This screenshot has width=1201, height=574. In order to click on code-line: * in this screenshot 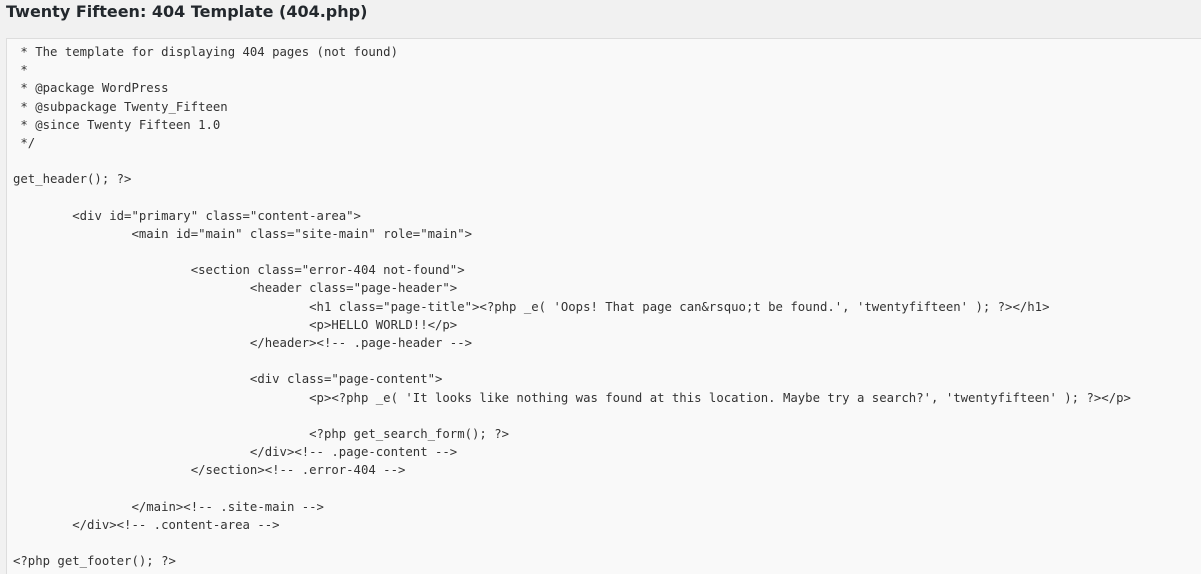, I will do `click(20, 70)`.